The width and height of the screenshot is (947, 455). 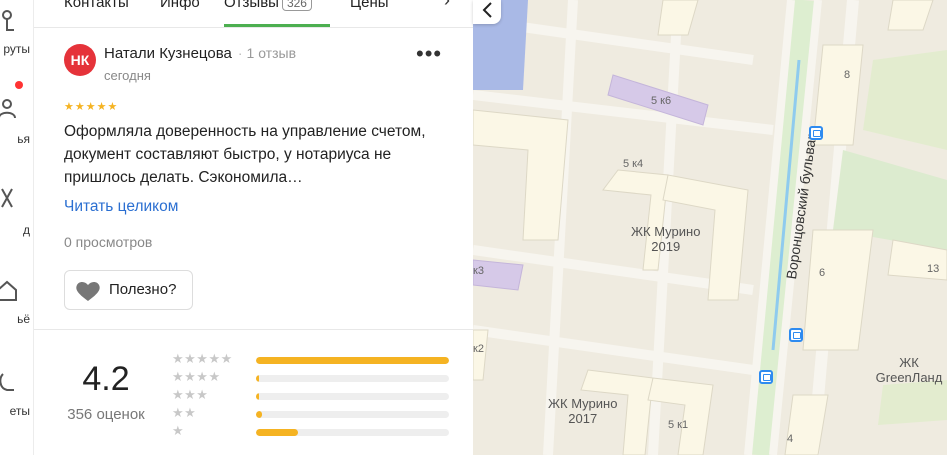 What do you see at coordinates (583, 411) in the screenshot?
I see `map-label-murino-2017: ЖК Мурино 2017` at bounding box center [583, 411].